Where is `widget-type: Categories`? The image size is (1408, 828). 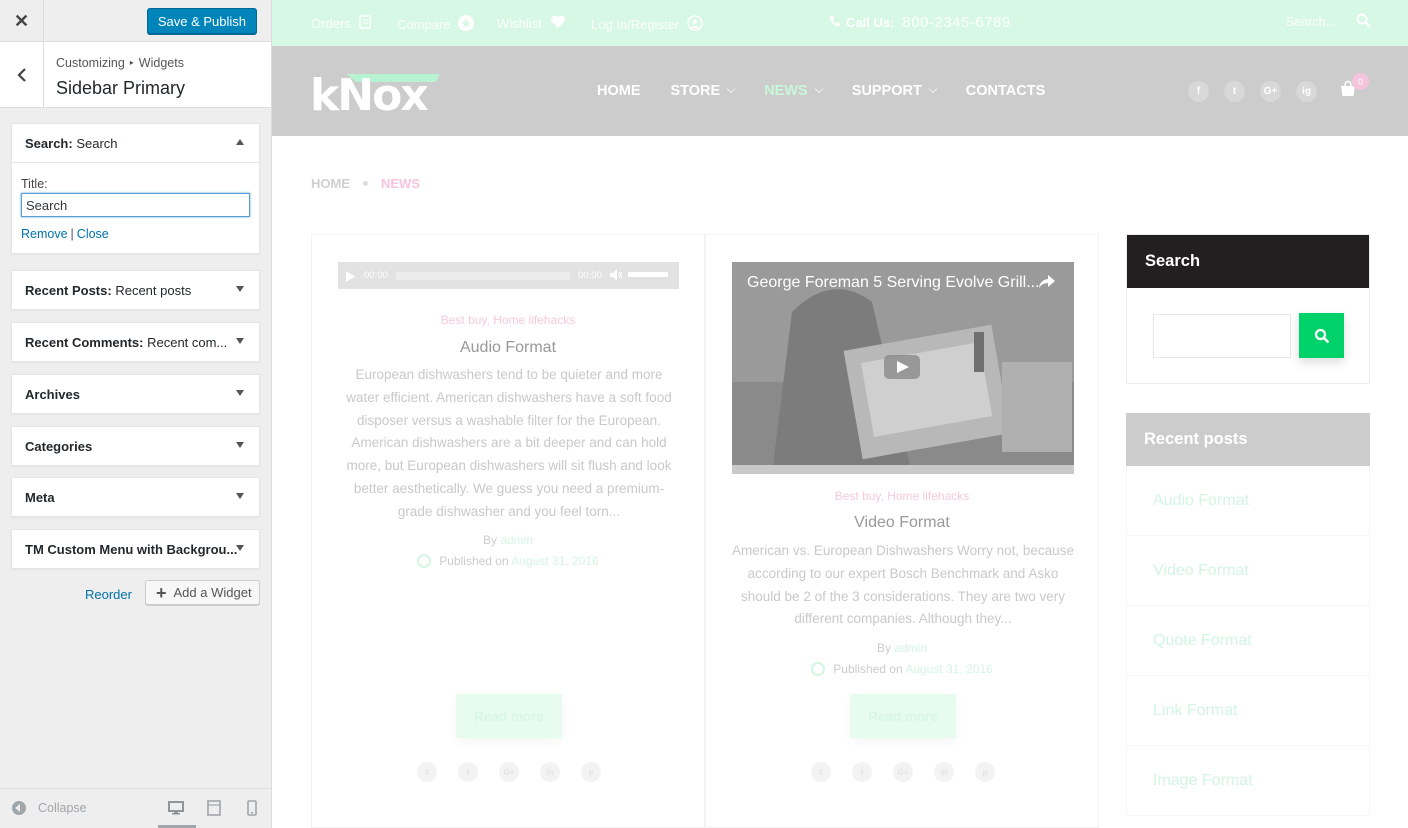
widget-type: Categories is located at coordinates (59, 446).